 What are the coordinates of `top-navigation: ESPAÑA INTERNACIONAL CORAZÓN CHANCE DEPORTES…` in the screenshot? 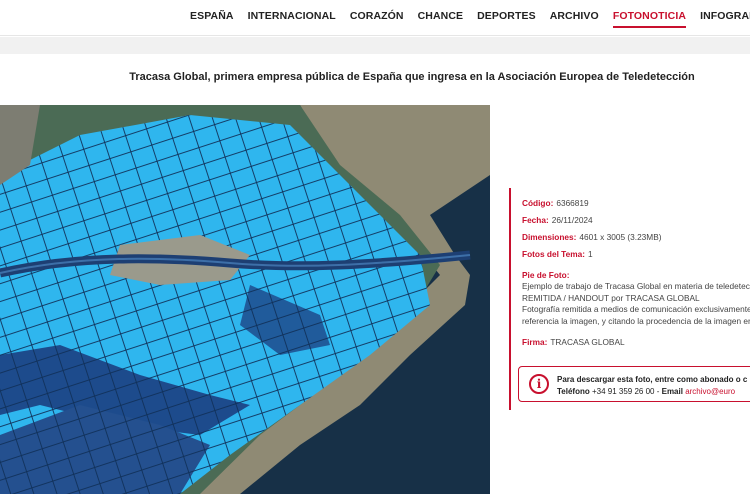 It's located at (375, 18).